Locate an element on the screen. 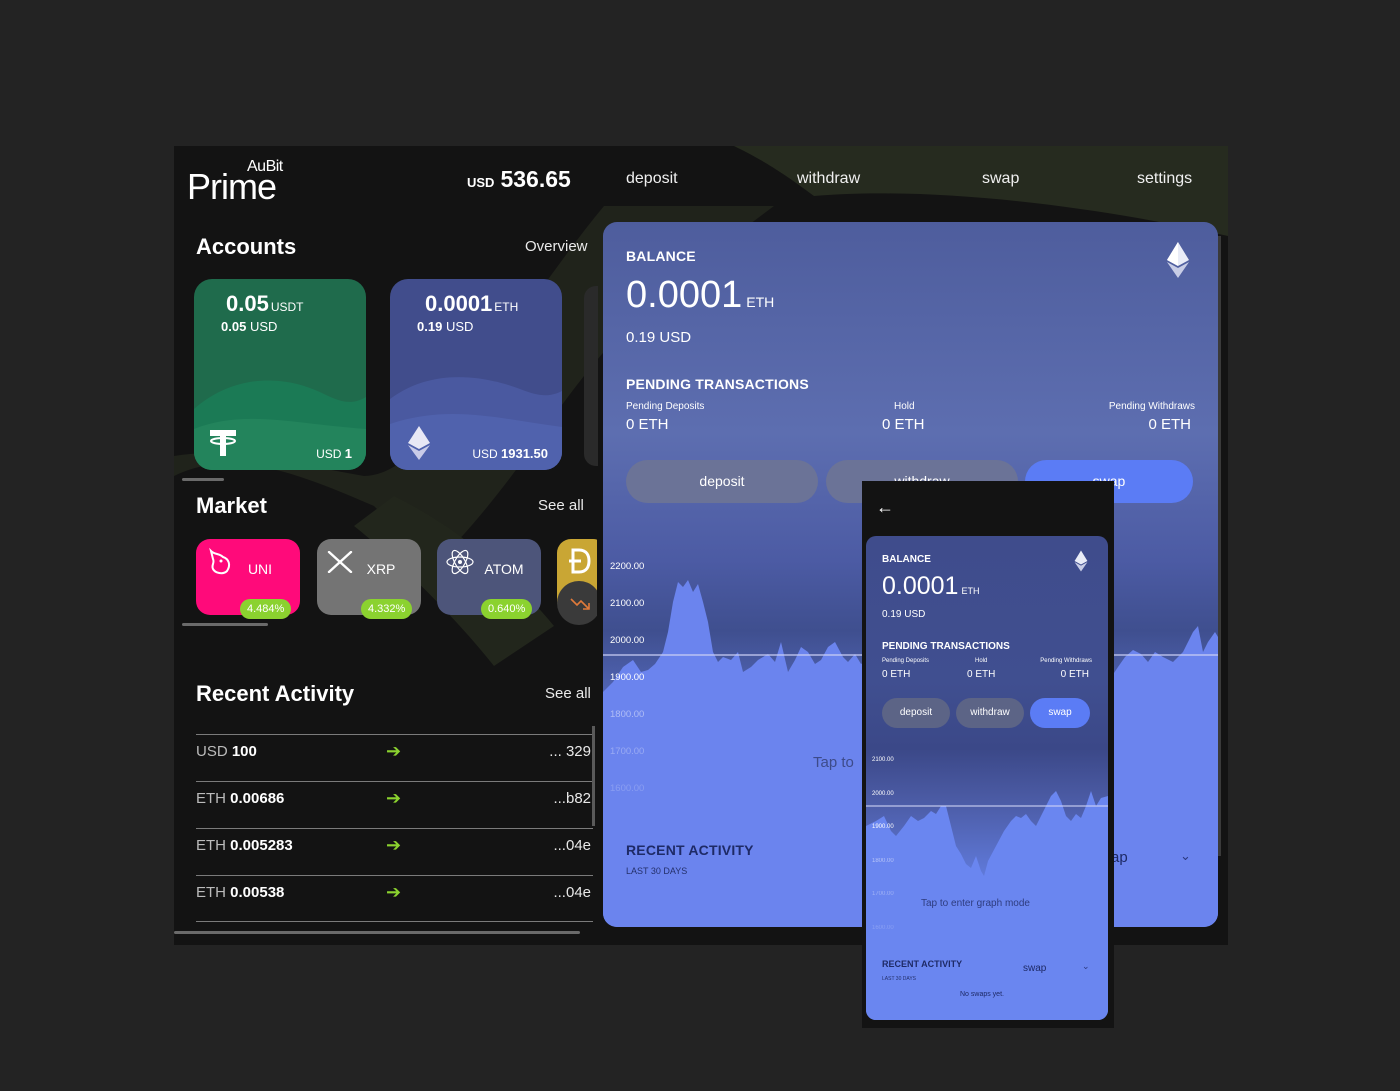  pending-withdraws-value: 0 ETH is located at coordinates (1169, 424).